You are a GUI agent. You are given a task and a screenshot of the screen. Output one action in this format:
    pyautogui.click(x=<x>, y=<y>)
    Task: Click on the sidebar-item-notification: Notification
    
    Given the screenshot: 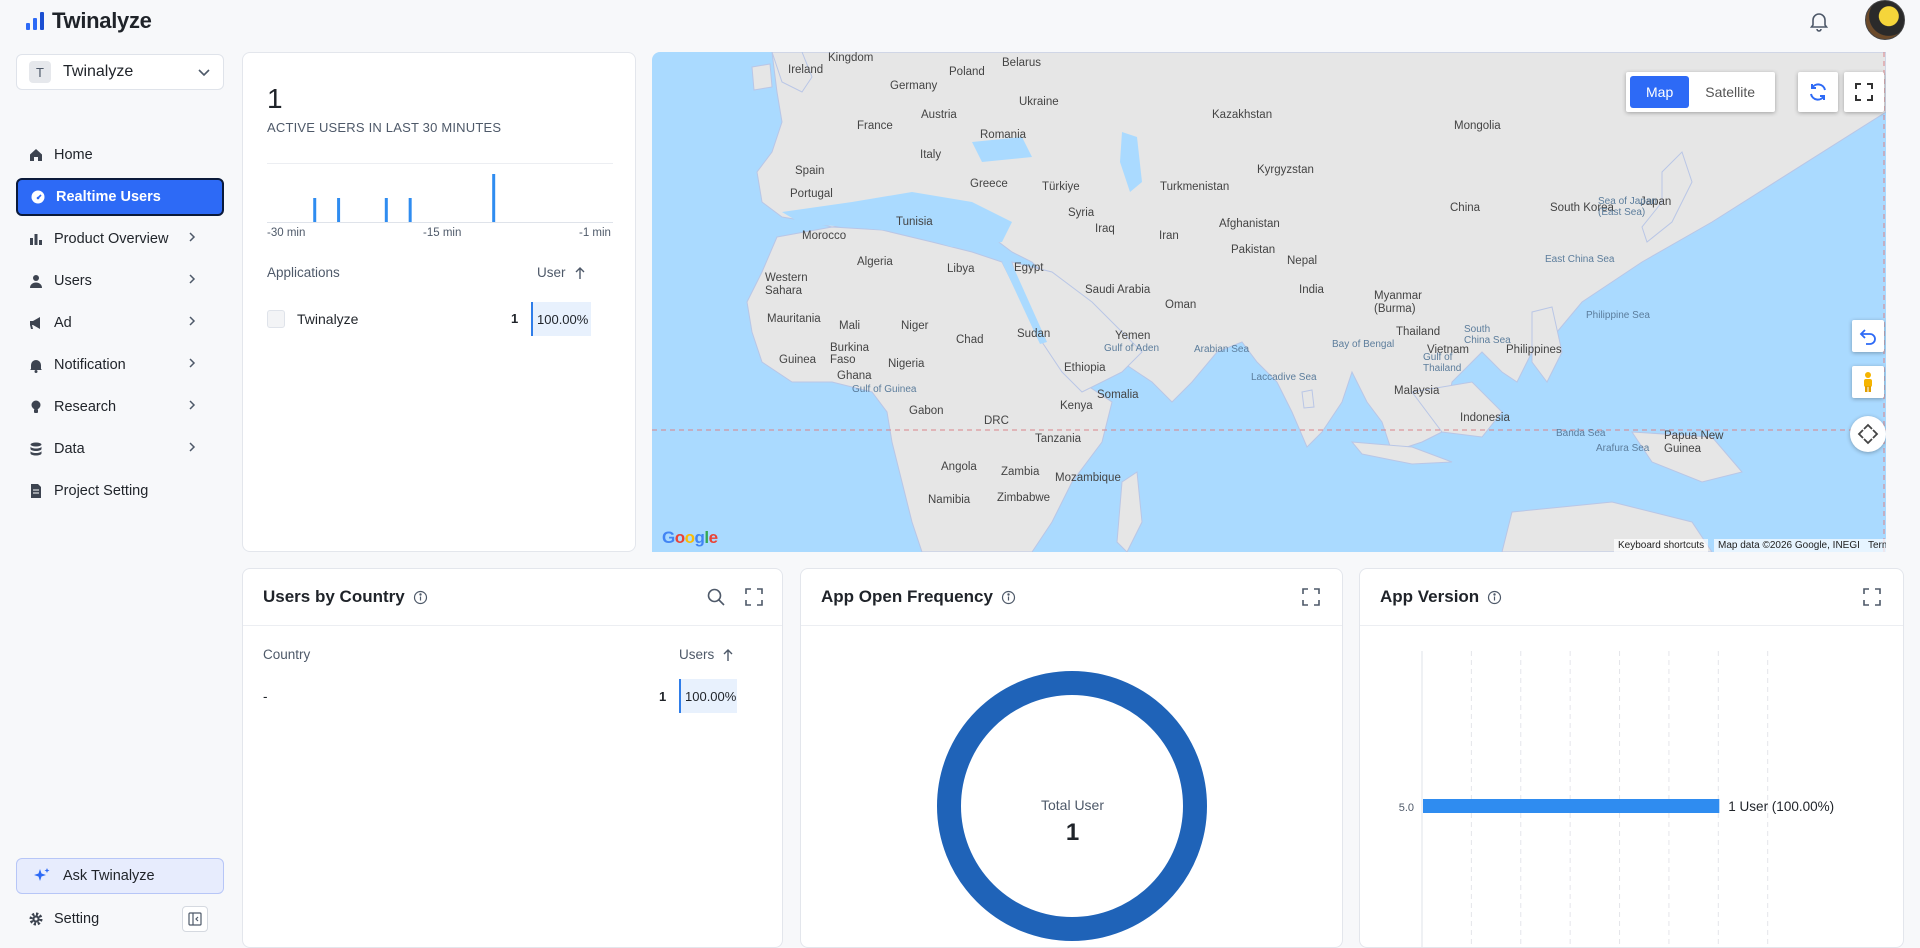 What is the action you would take?
    pyautogui.click(x=120, y=365)
    